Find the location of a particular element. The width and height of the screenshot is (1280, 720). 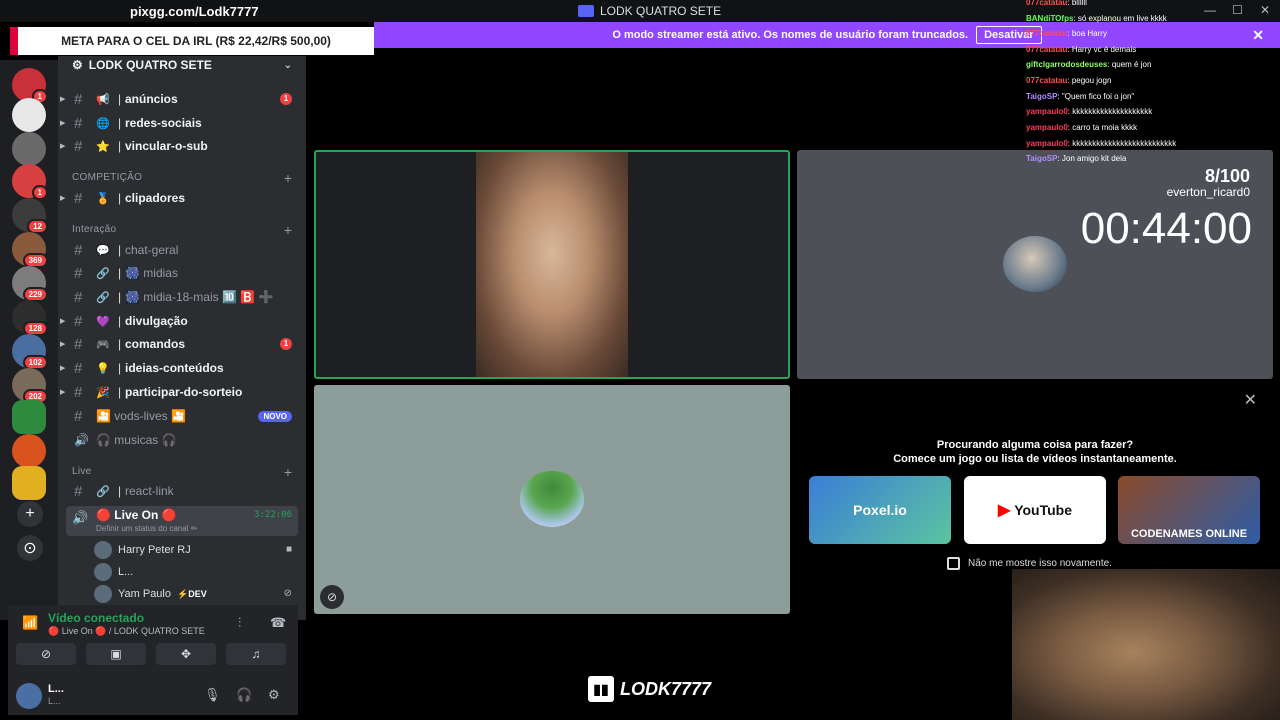

chevron-down-icon: ⌄ is located at coordinates (287, 65).